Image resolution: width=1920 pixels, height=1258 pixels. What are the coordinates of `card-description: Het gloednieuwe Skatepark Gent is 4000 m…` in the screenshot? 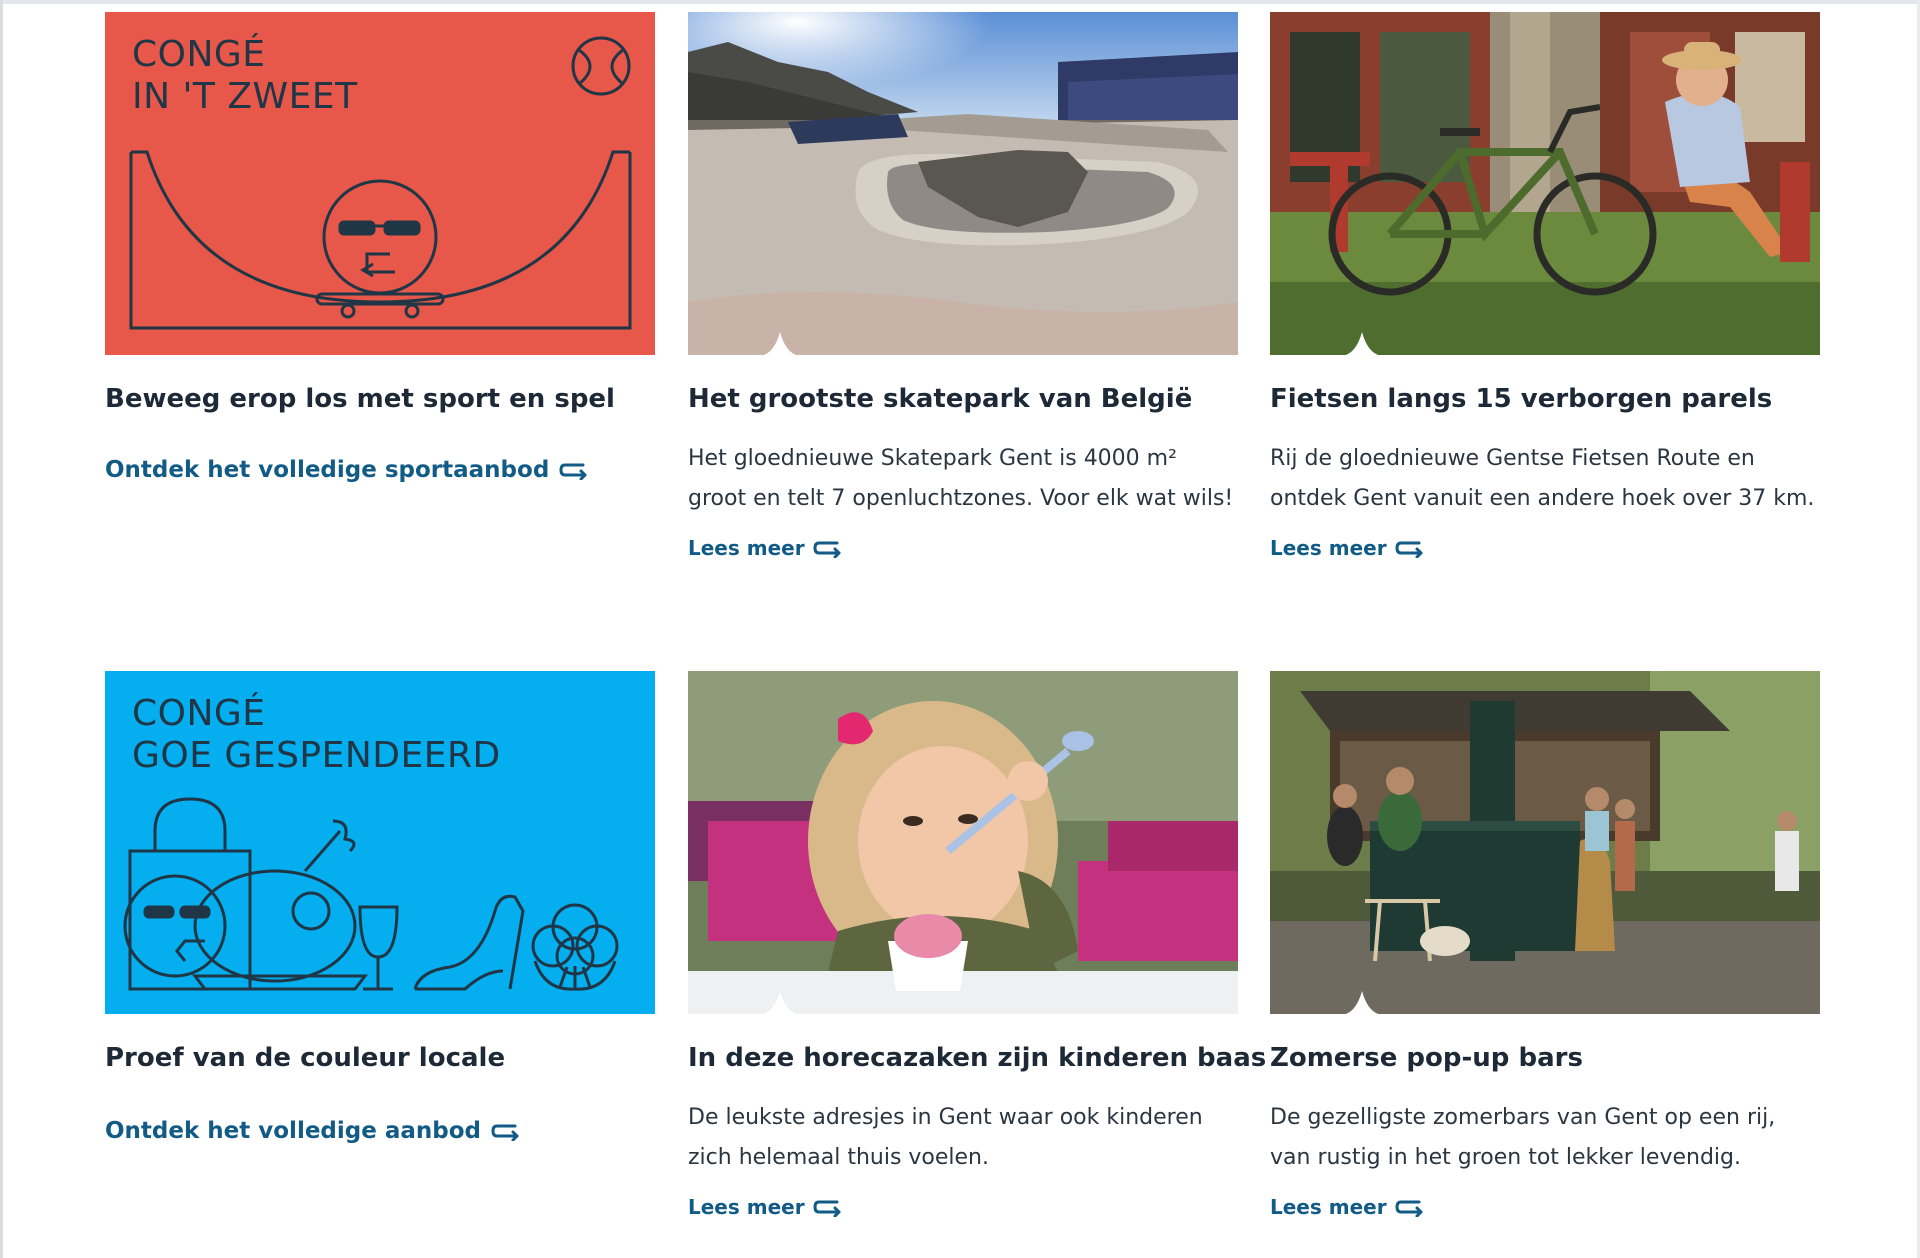 It's located at (961, 478).